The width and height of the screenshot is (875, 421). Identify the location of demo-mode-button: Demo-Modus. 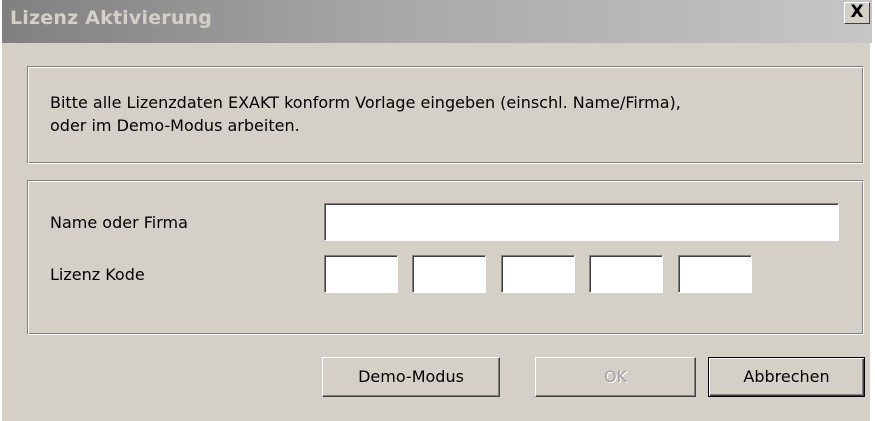
(411, 377).